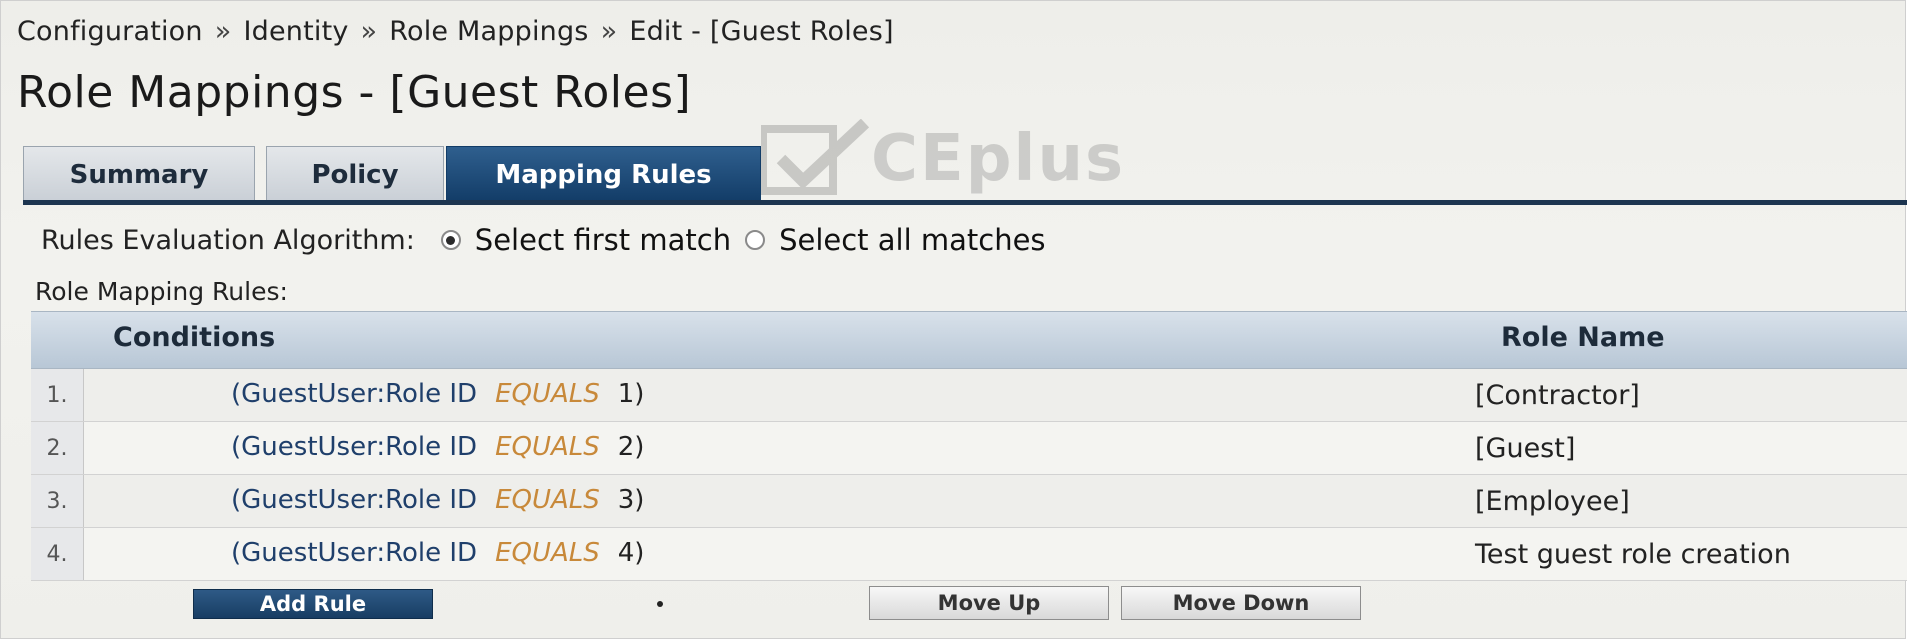 The height and width of the screenshot is (641, 1908). Describe the element at coordinates (631, 553) in the screenshot. I see `condition-value: 4)` at that location.